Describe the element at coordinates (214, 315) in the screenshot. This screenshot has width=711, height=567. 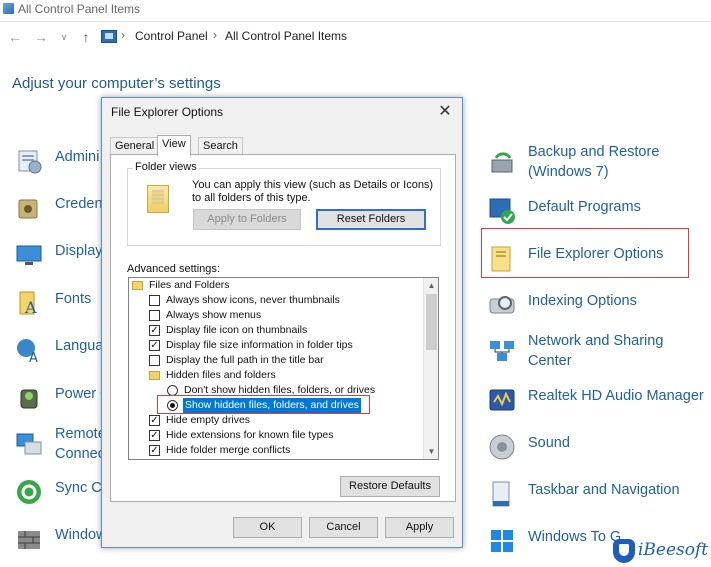
I see `option-label: Always show menus` at that location.